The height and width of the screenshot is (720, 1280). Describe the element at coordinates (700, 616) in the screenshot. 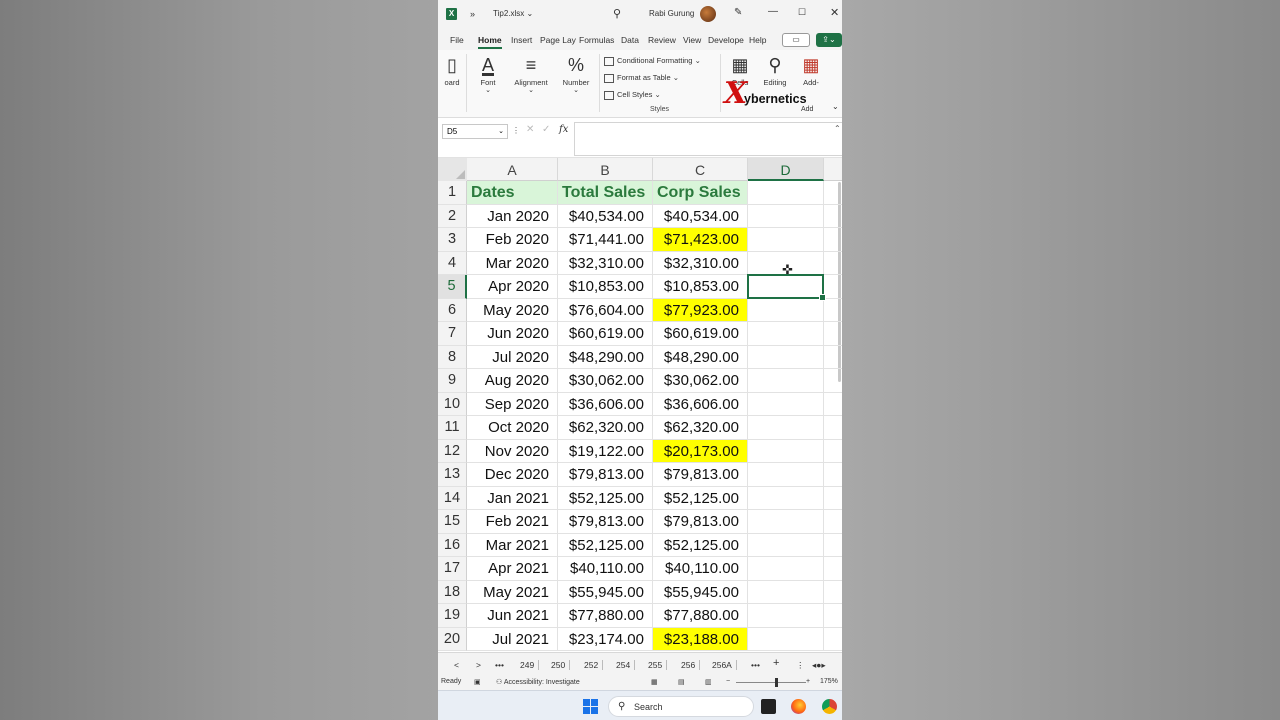

I see `corp-sales-cell: $77,880.00` at that location.